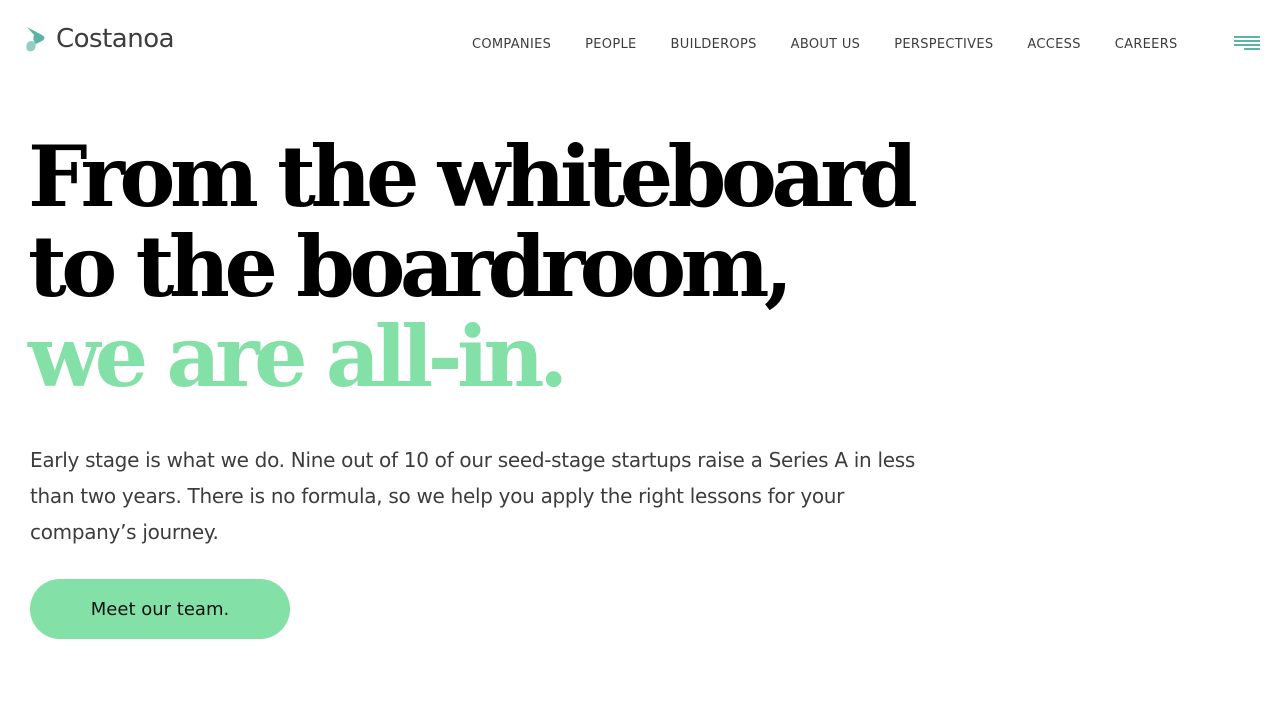  What do you see at coordinates (511, 44) in the screenshot?
I see `nav-item-companies: COMPANIES` at bounding box center [511, 44].